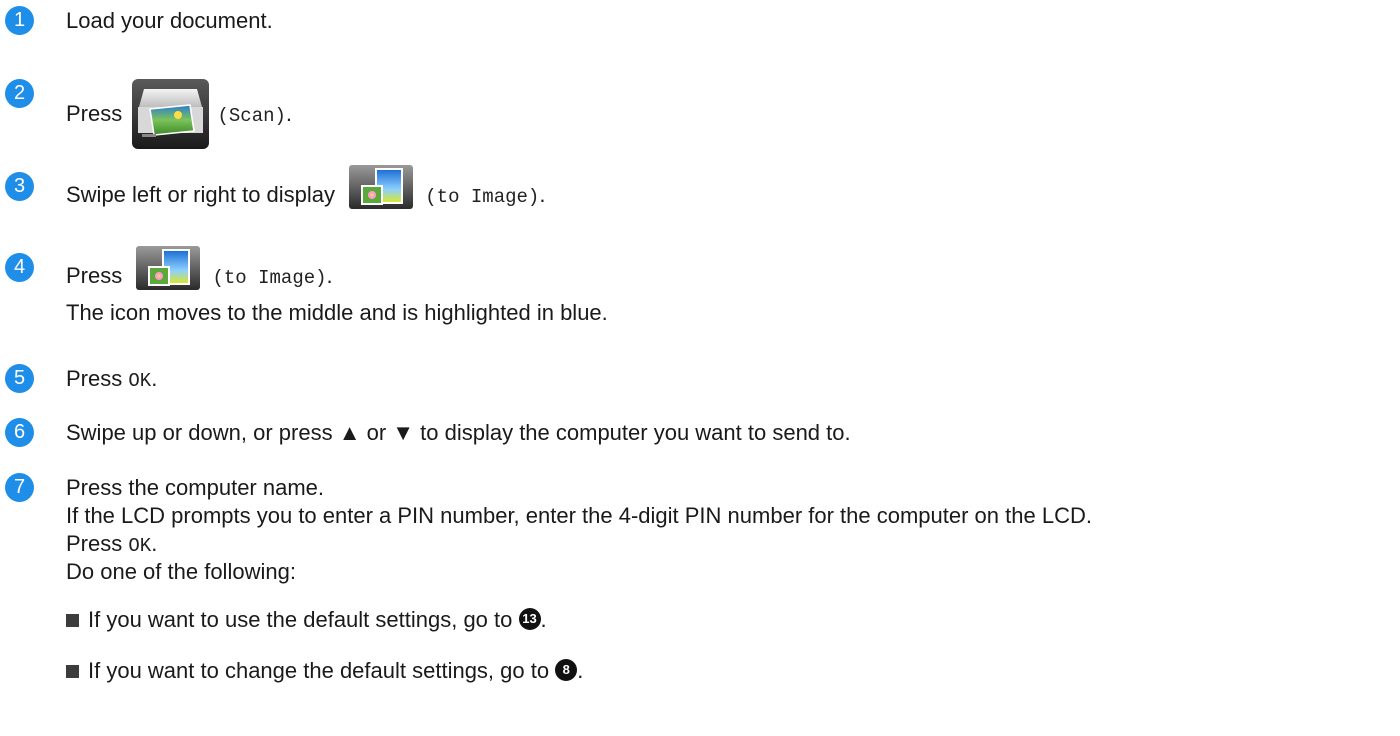  I want to click on step-text: Swipe left or right to display, so click(201, 194).